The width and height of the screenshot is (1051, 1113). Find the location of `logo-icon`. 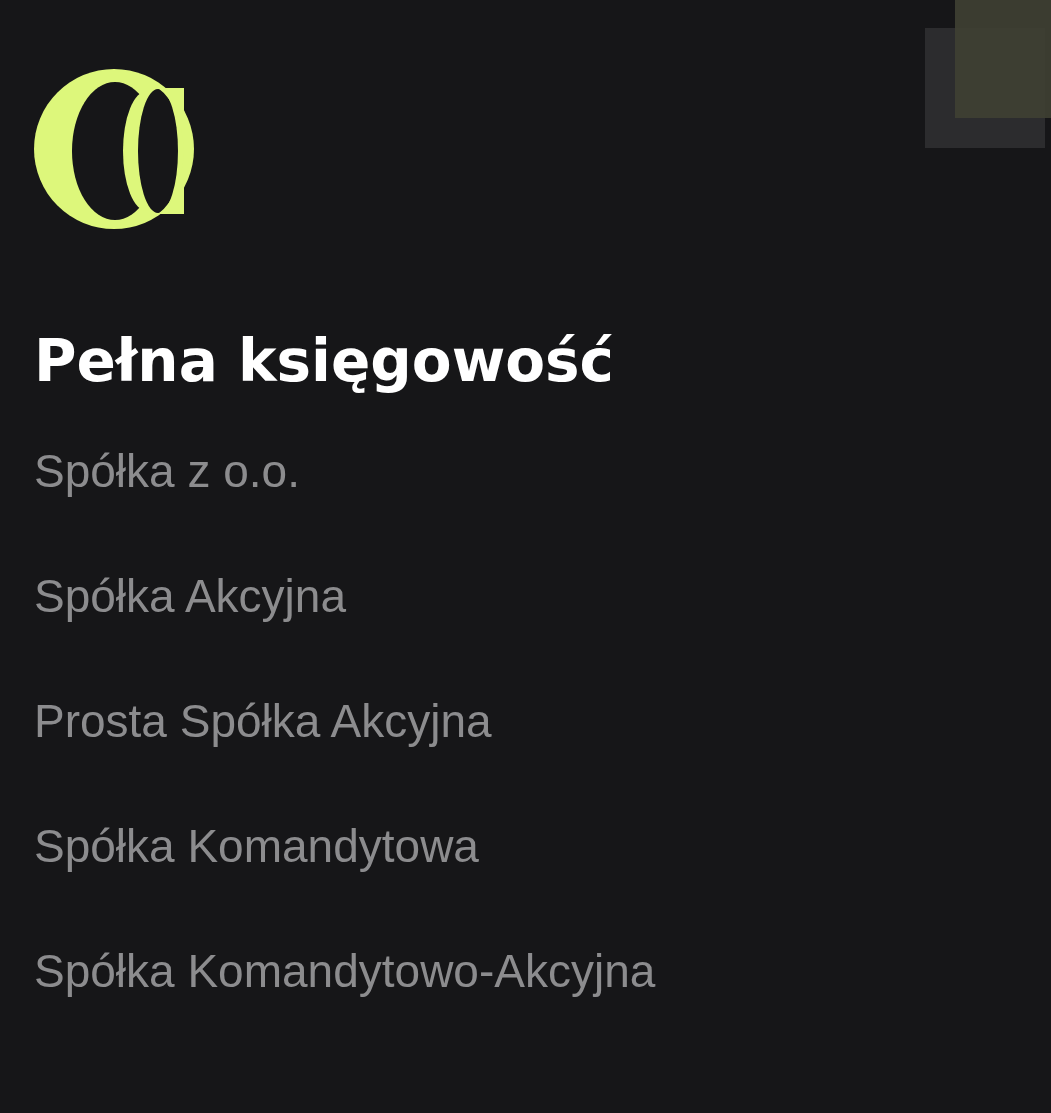

logo-icon is located at coordinates (114, 149).